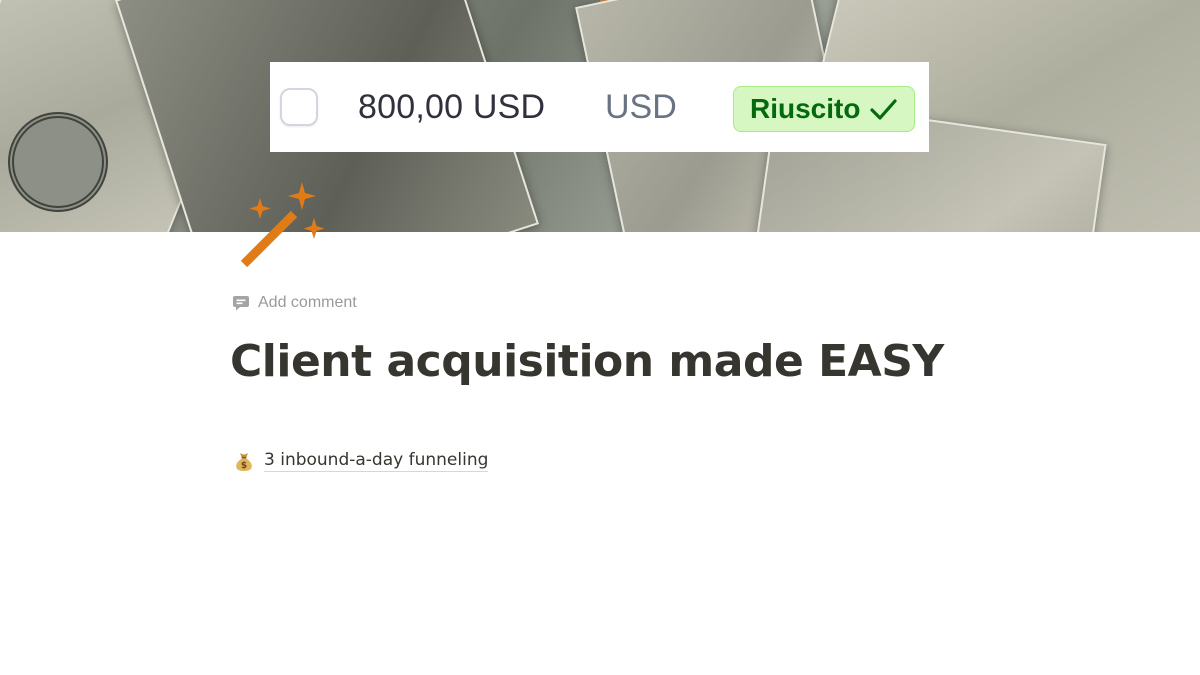  I want to click on payment-amount: 800,00 USD, so click(452, 107).